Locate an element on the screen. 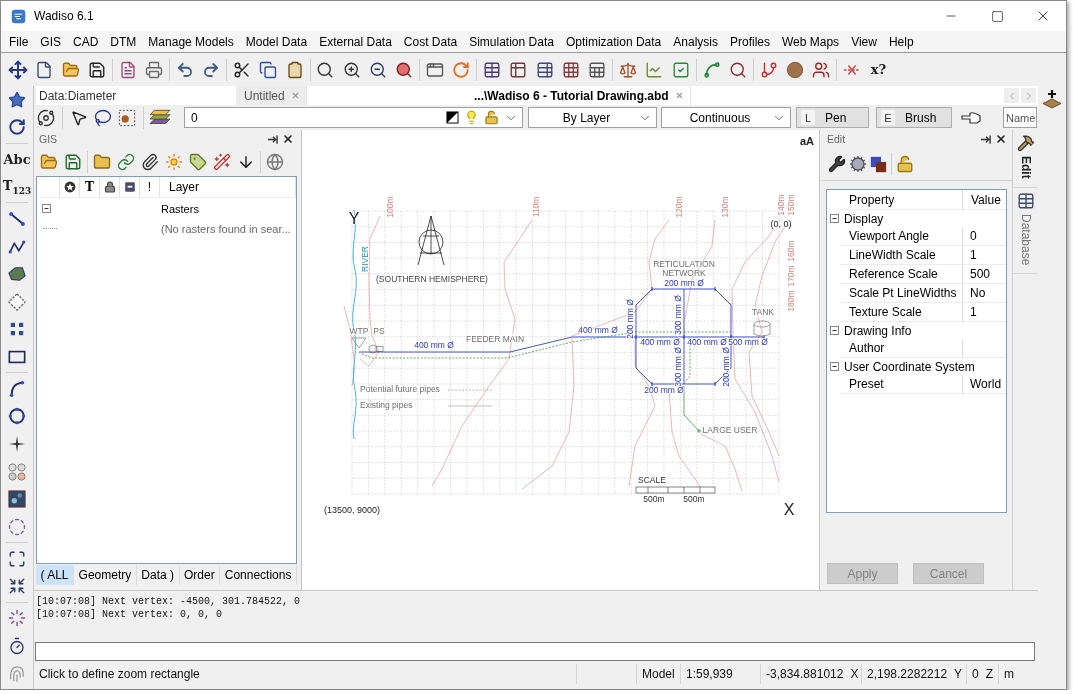 The width and height of the screenshot is (1073, 694). overlap-squares-icon is located at coordinates (878, 164).